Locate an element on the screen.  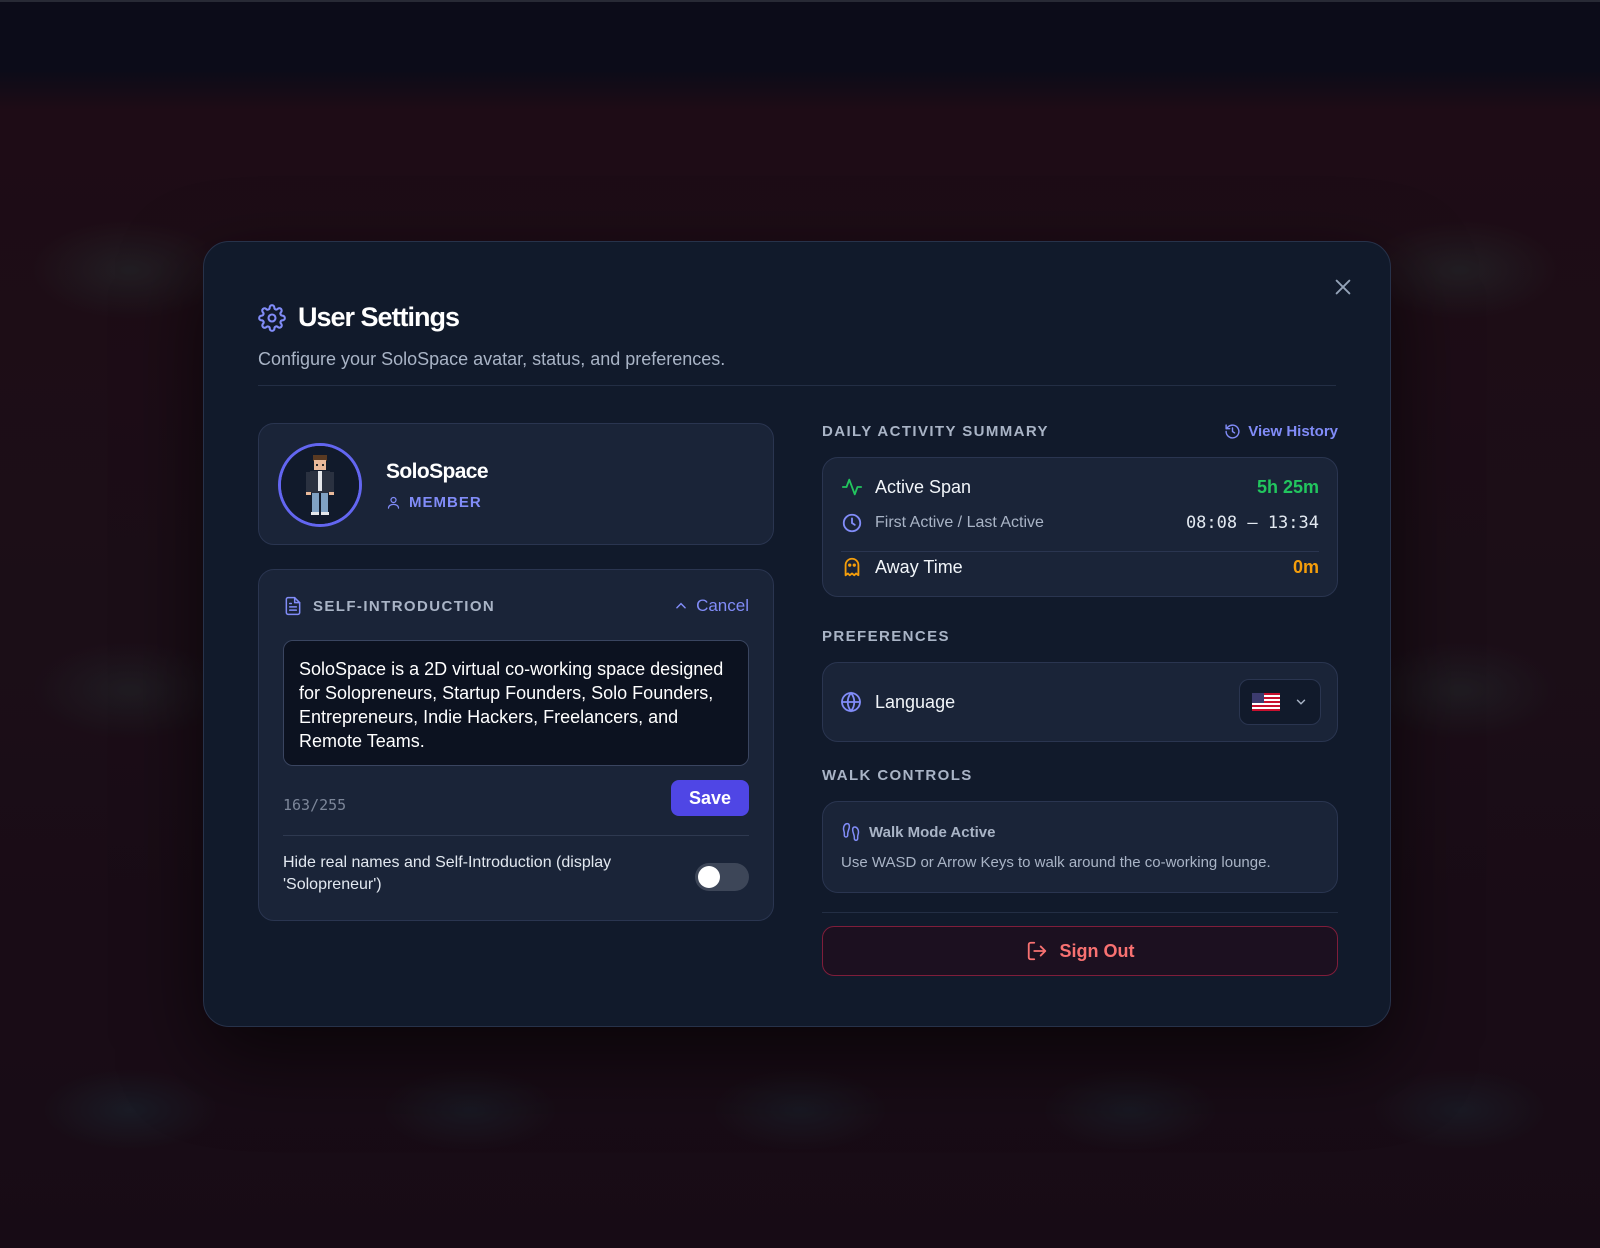
profile-card: SoloSpace MEMBER is located at coordinates (516, 484).